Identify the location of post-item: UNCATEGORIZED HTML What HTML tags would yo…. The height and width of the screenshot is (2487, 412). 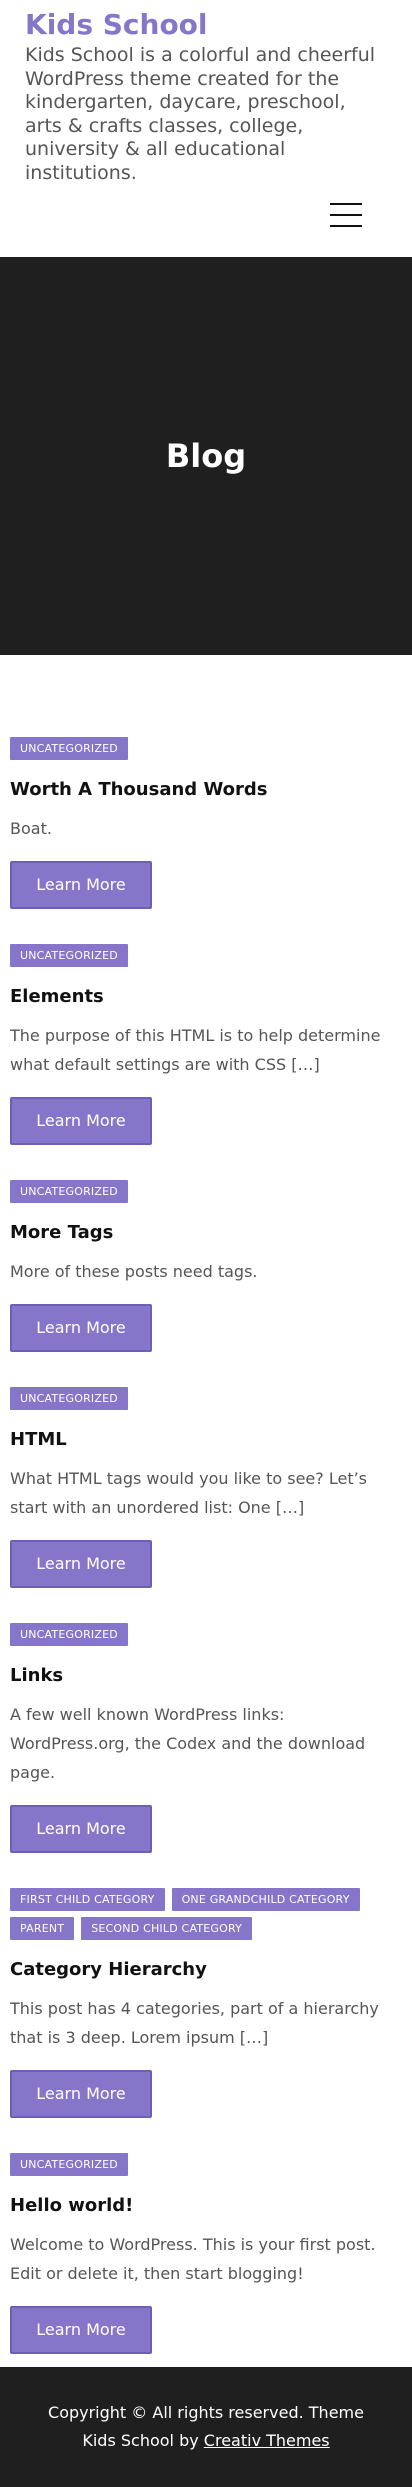
(206, 1487).